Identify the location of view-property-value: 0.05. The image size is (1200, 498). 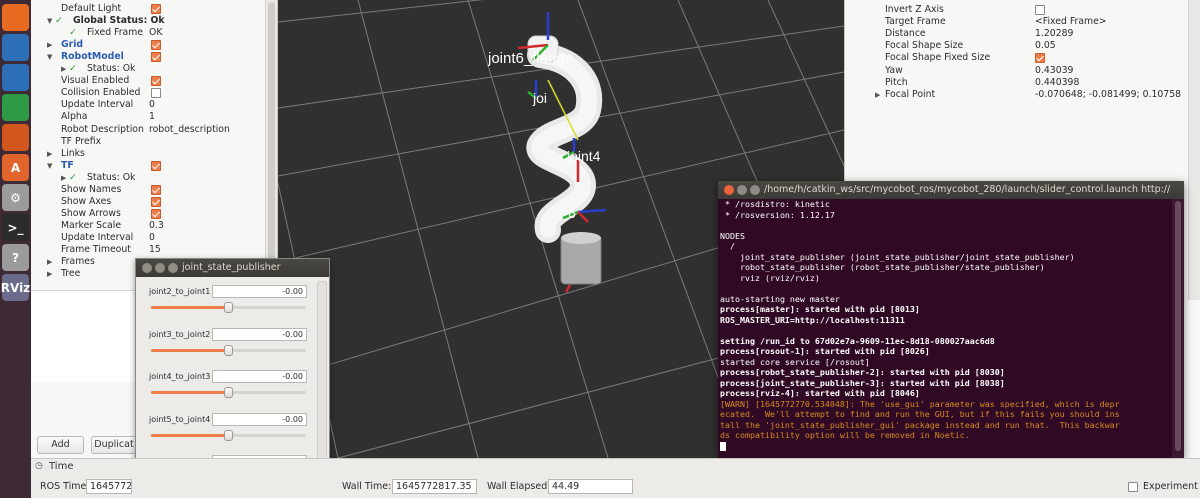
(1045, 46).